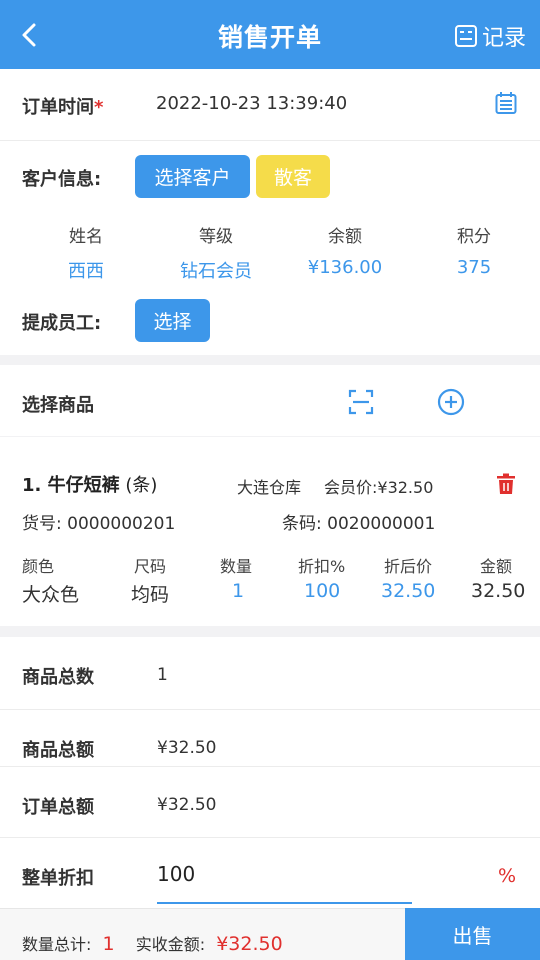 The image size is (540, 960). Describe the element at coordinates (359, 524) in the screenshot. I see `goods-barcode: 条码: 0020000001` at that location.